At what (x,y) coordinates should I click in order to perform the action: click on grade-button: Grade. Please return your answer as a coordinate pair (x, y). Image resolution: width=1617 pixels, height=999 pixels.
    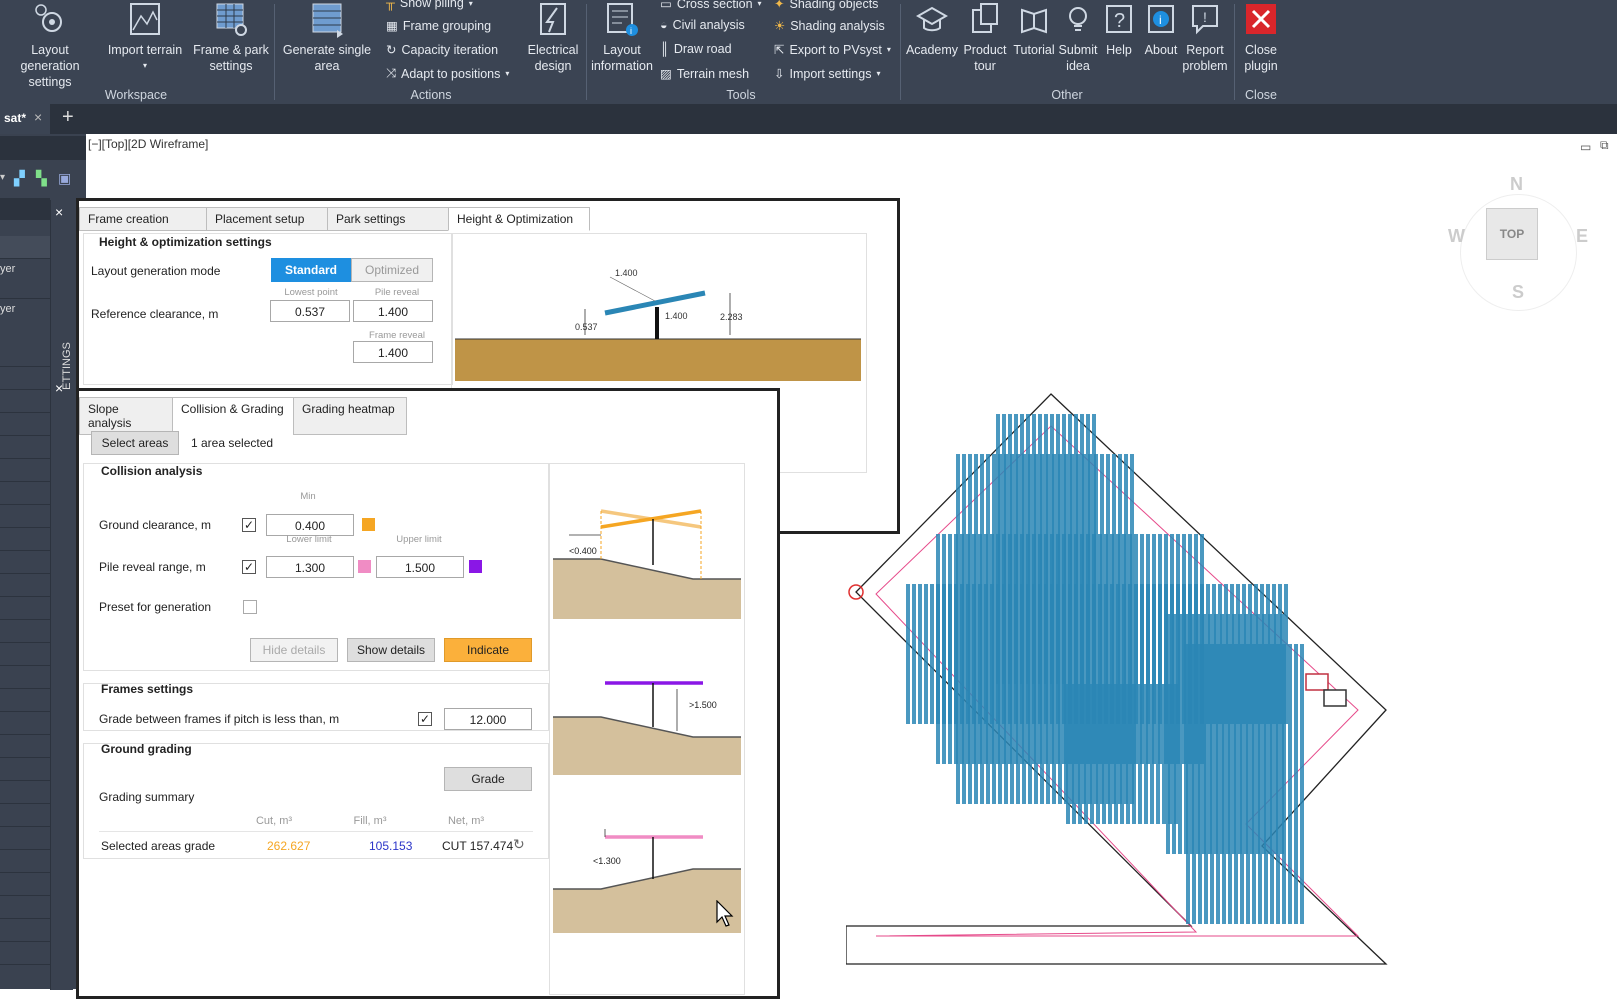
    Looking at the image, I should click on (488, 779).